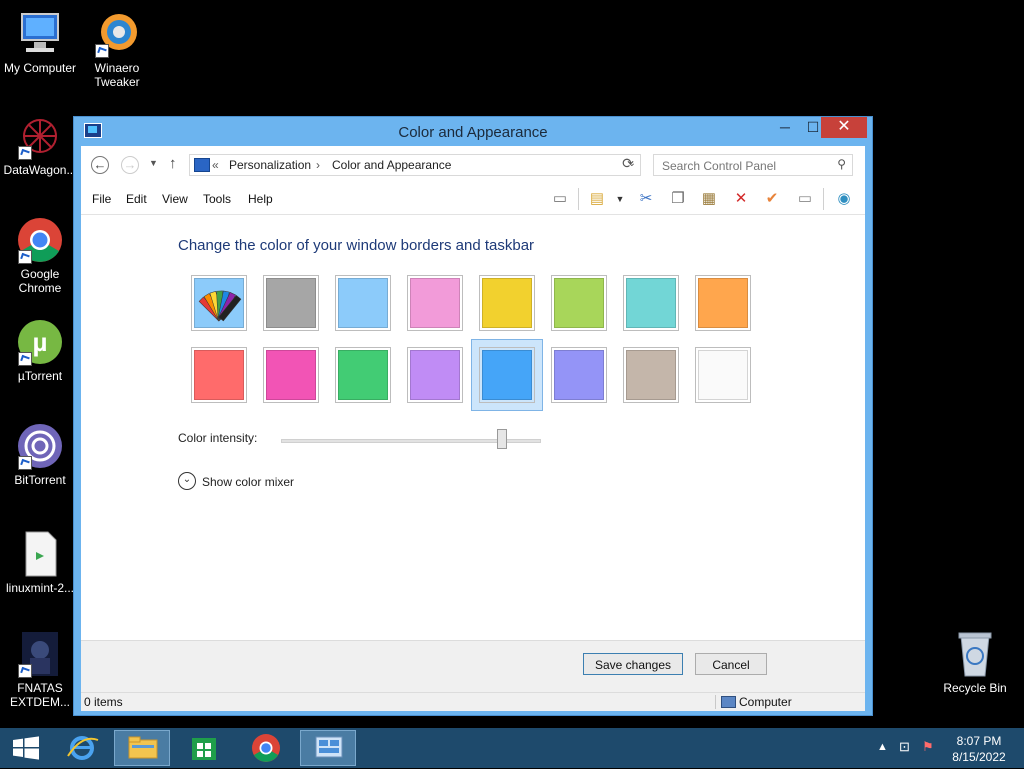 This screenshot has height=769, width=1024. I want to click on fnatas-icon, so click(40, 654).